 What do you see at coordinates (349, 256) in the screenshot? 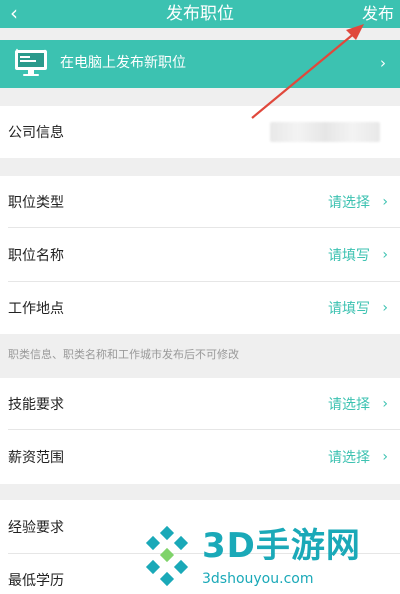
I see `job-name-value: 请填写` at bounding box center [349, 256].